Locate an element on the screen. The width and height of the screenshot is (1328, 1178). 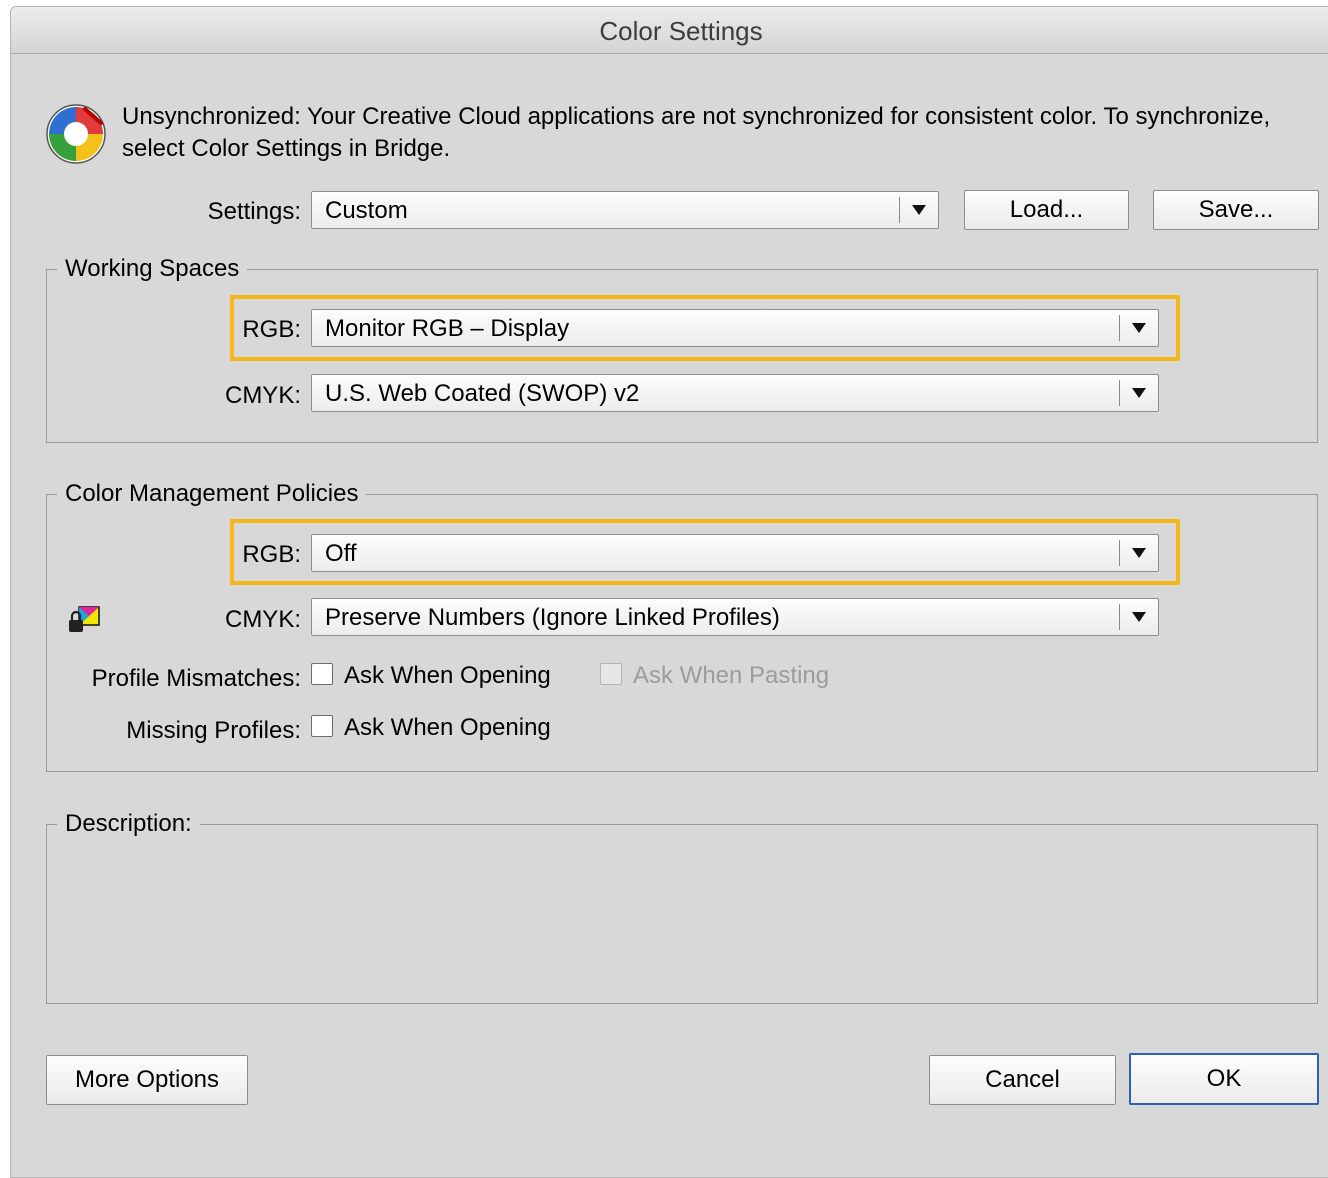
color-sync-icon is located at coordinates (76, 134).